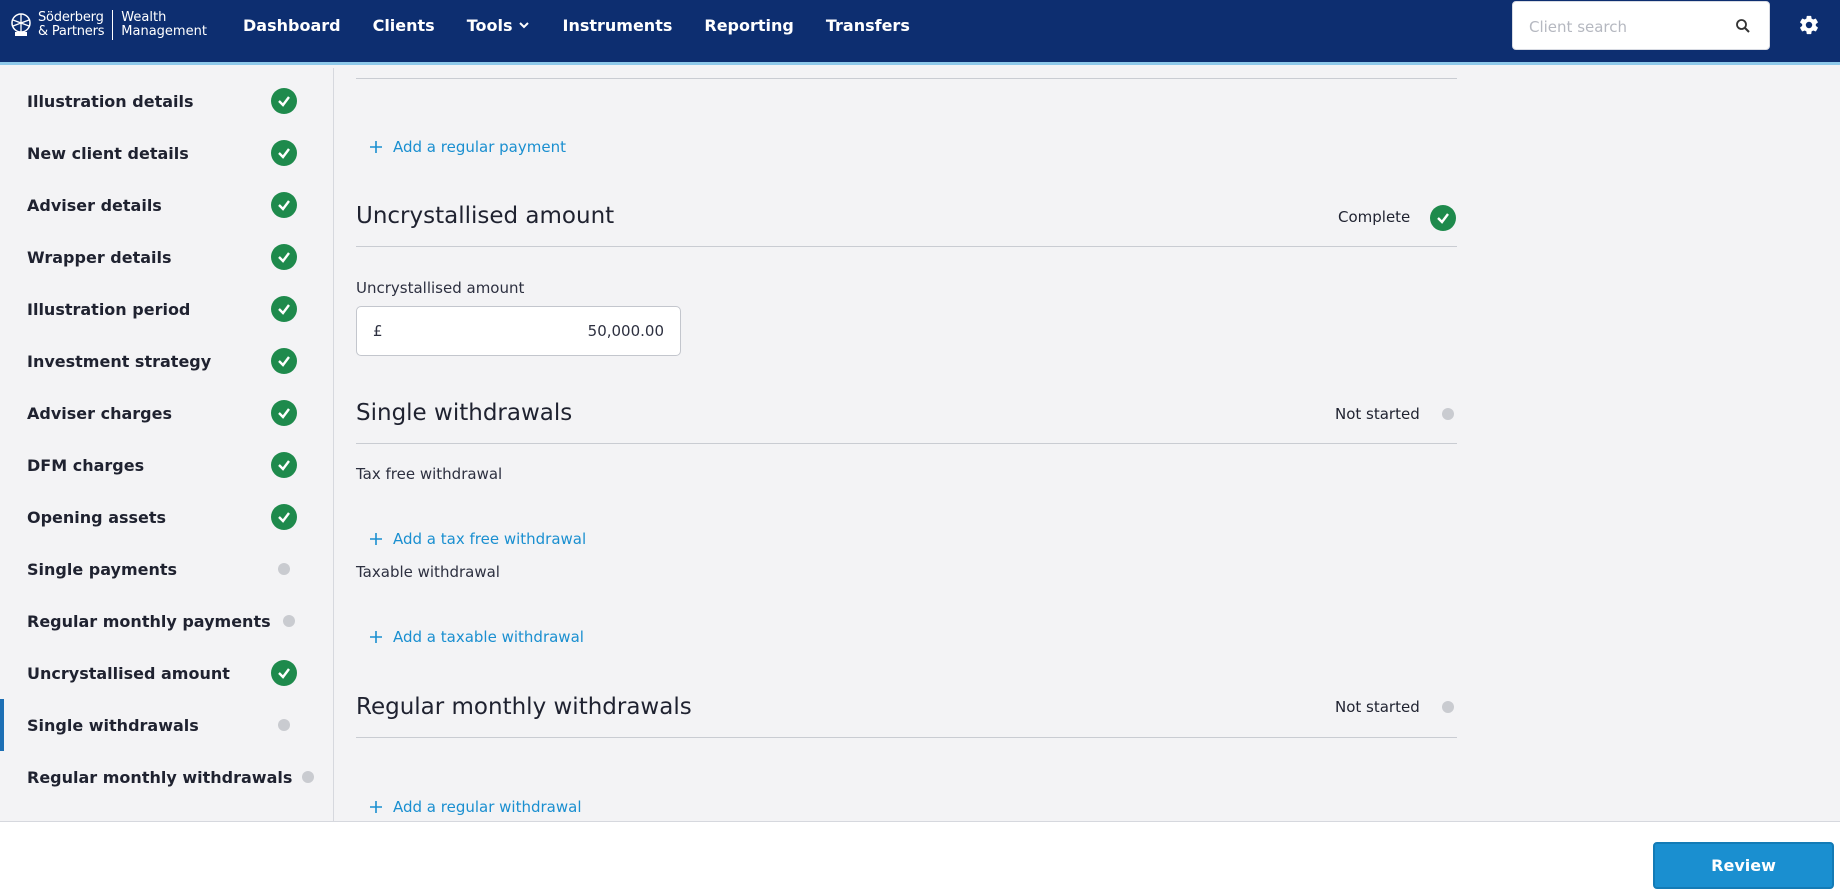 The width and height of the screenshot is (1840, 895). I want to click on sidebar-item-label: Adviser details, so click(94, 205).